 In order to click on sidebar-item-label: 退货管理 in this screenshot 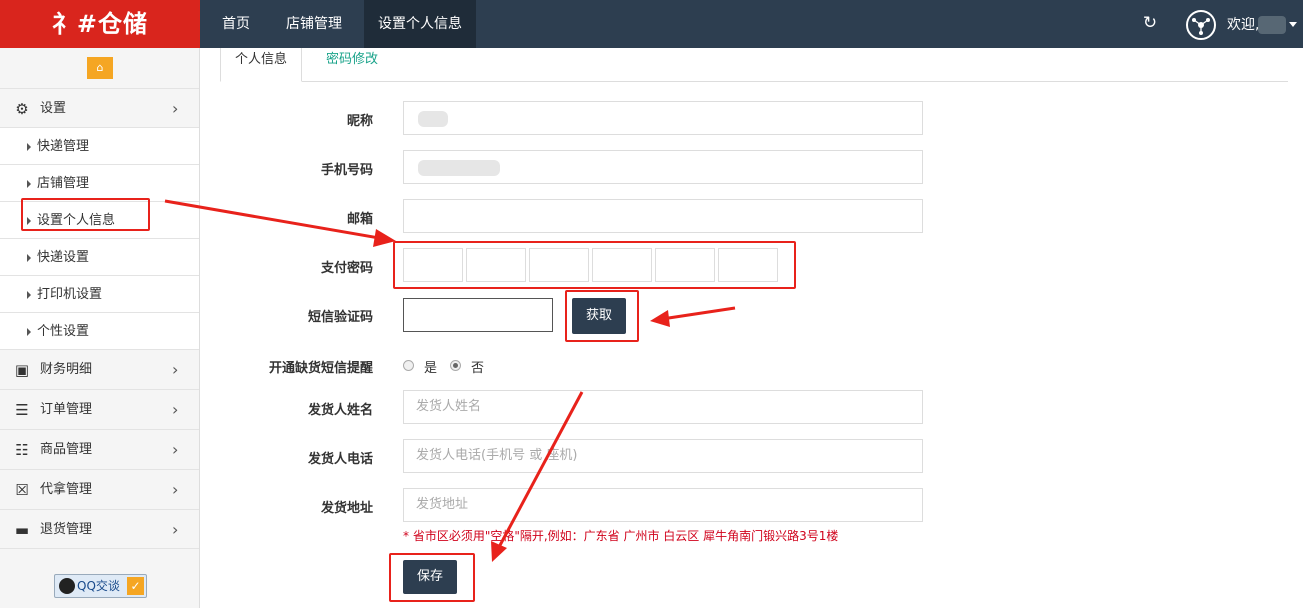, I will do `click(66, 529)`.